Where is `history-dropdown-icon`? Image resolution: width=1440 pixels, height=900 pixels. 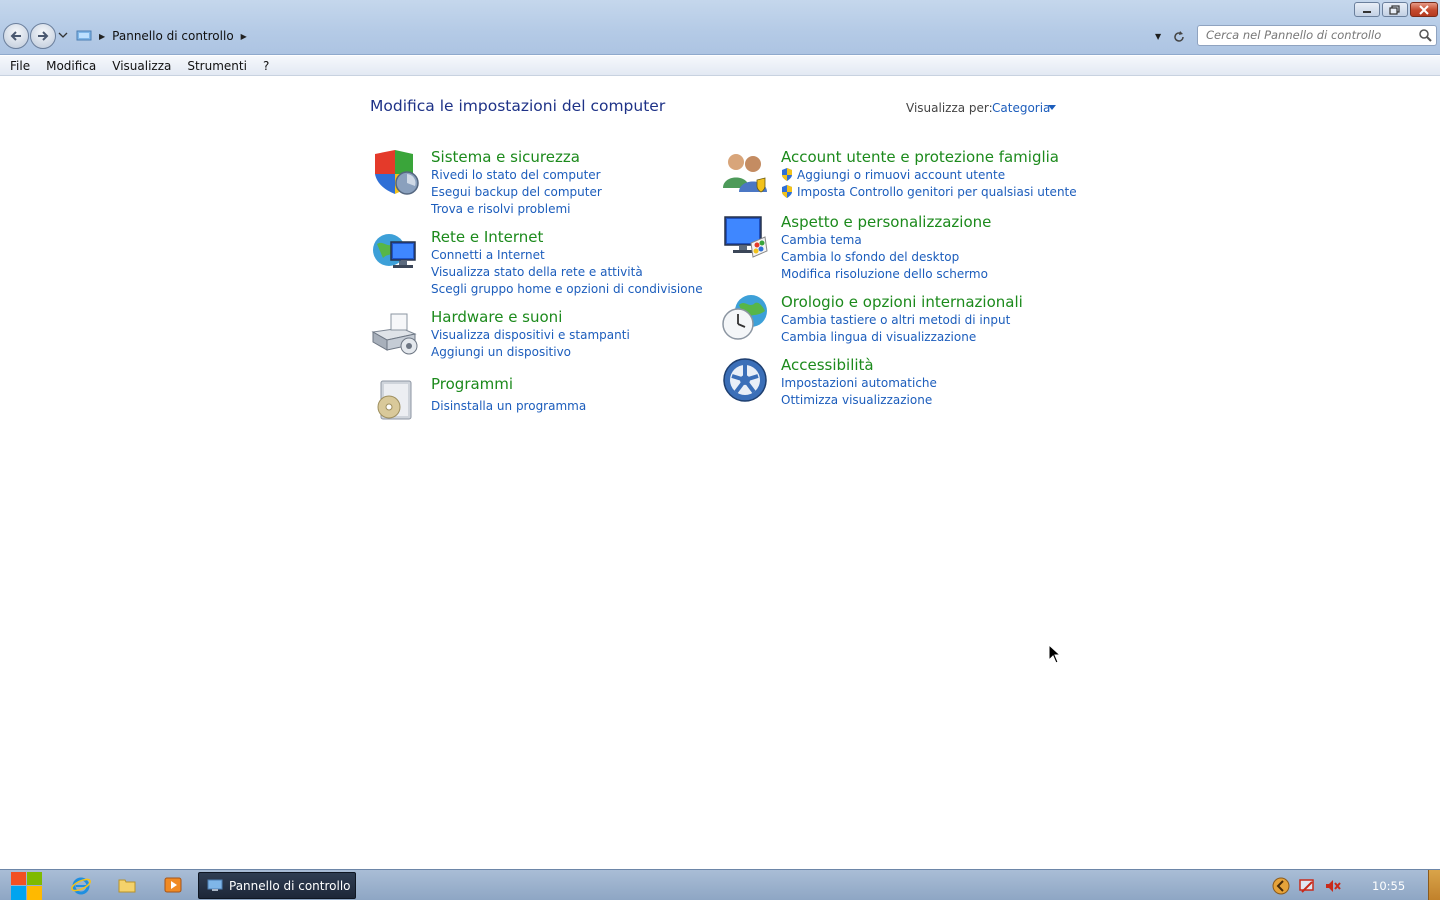 history-dropdown-icon is located at coordinates (63, 35).